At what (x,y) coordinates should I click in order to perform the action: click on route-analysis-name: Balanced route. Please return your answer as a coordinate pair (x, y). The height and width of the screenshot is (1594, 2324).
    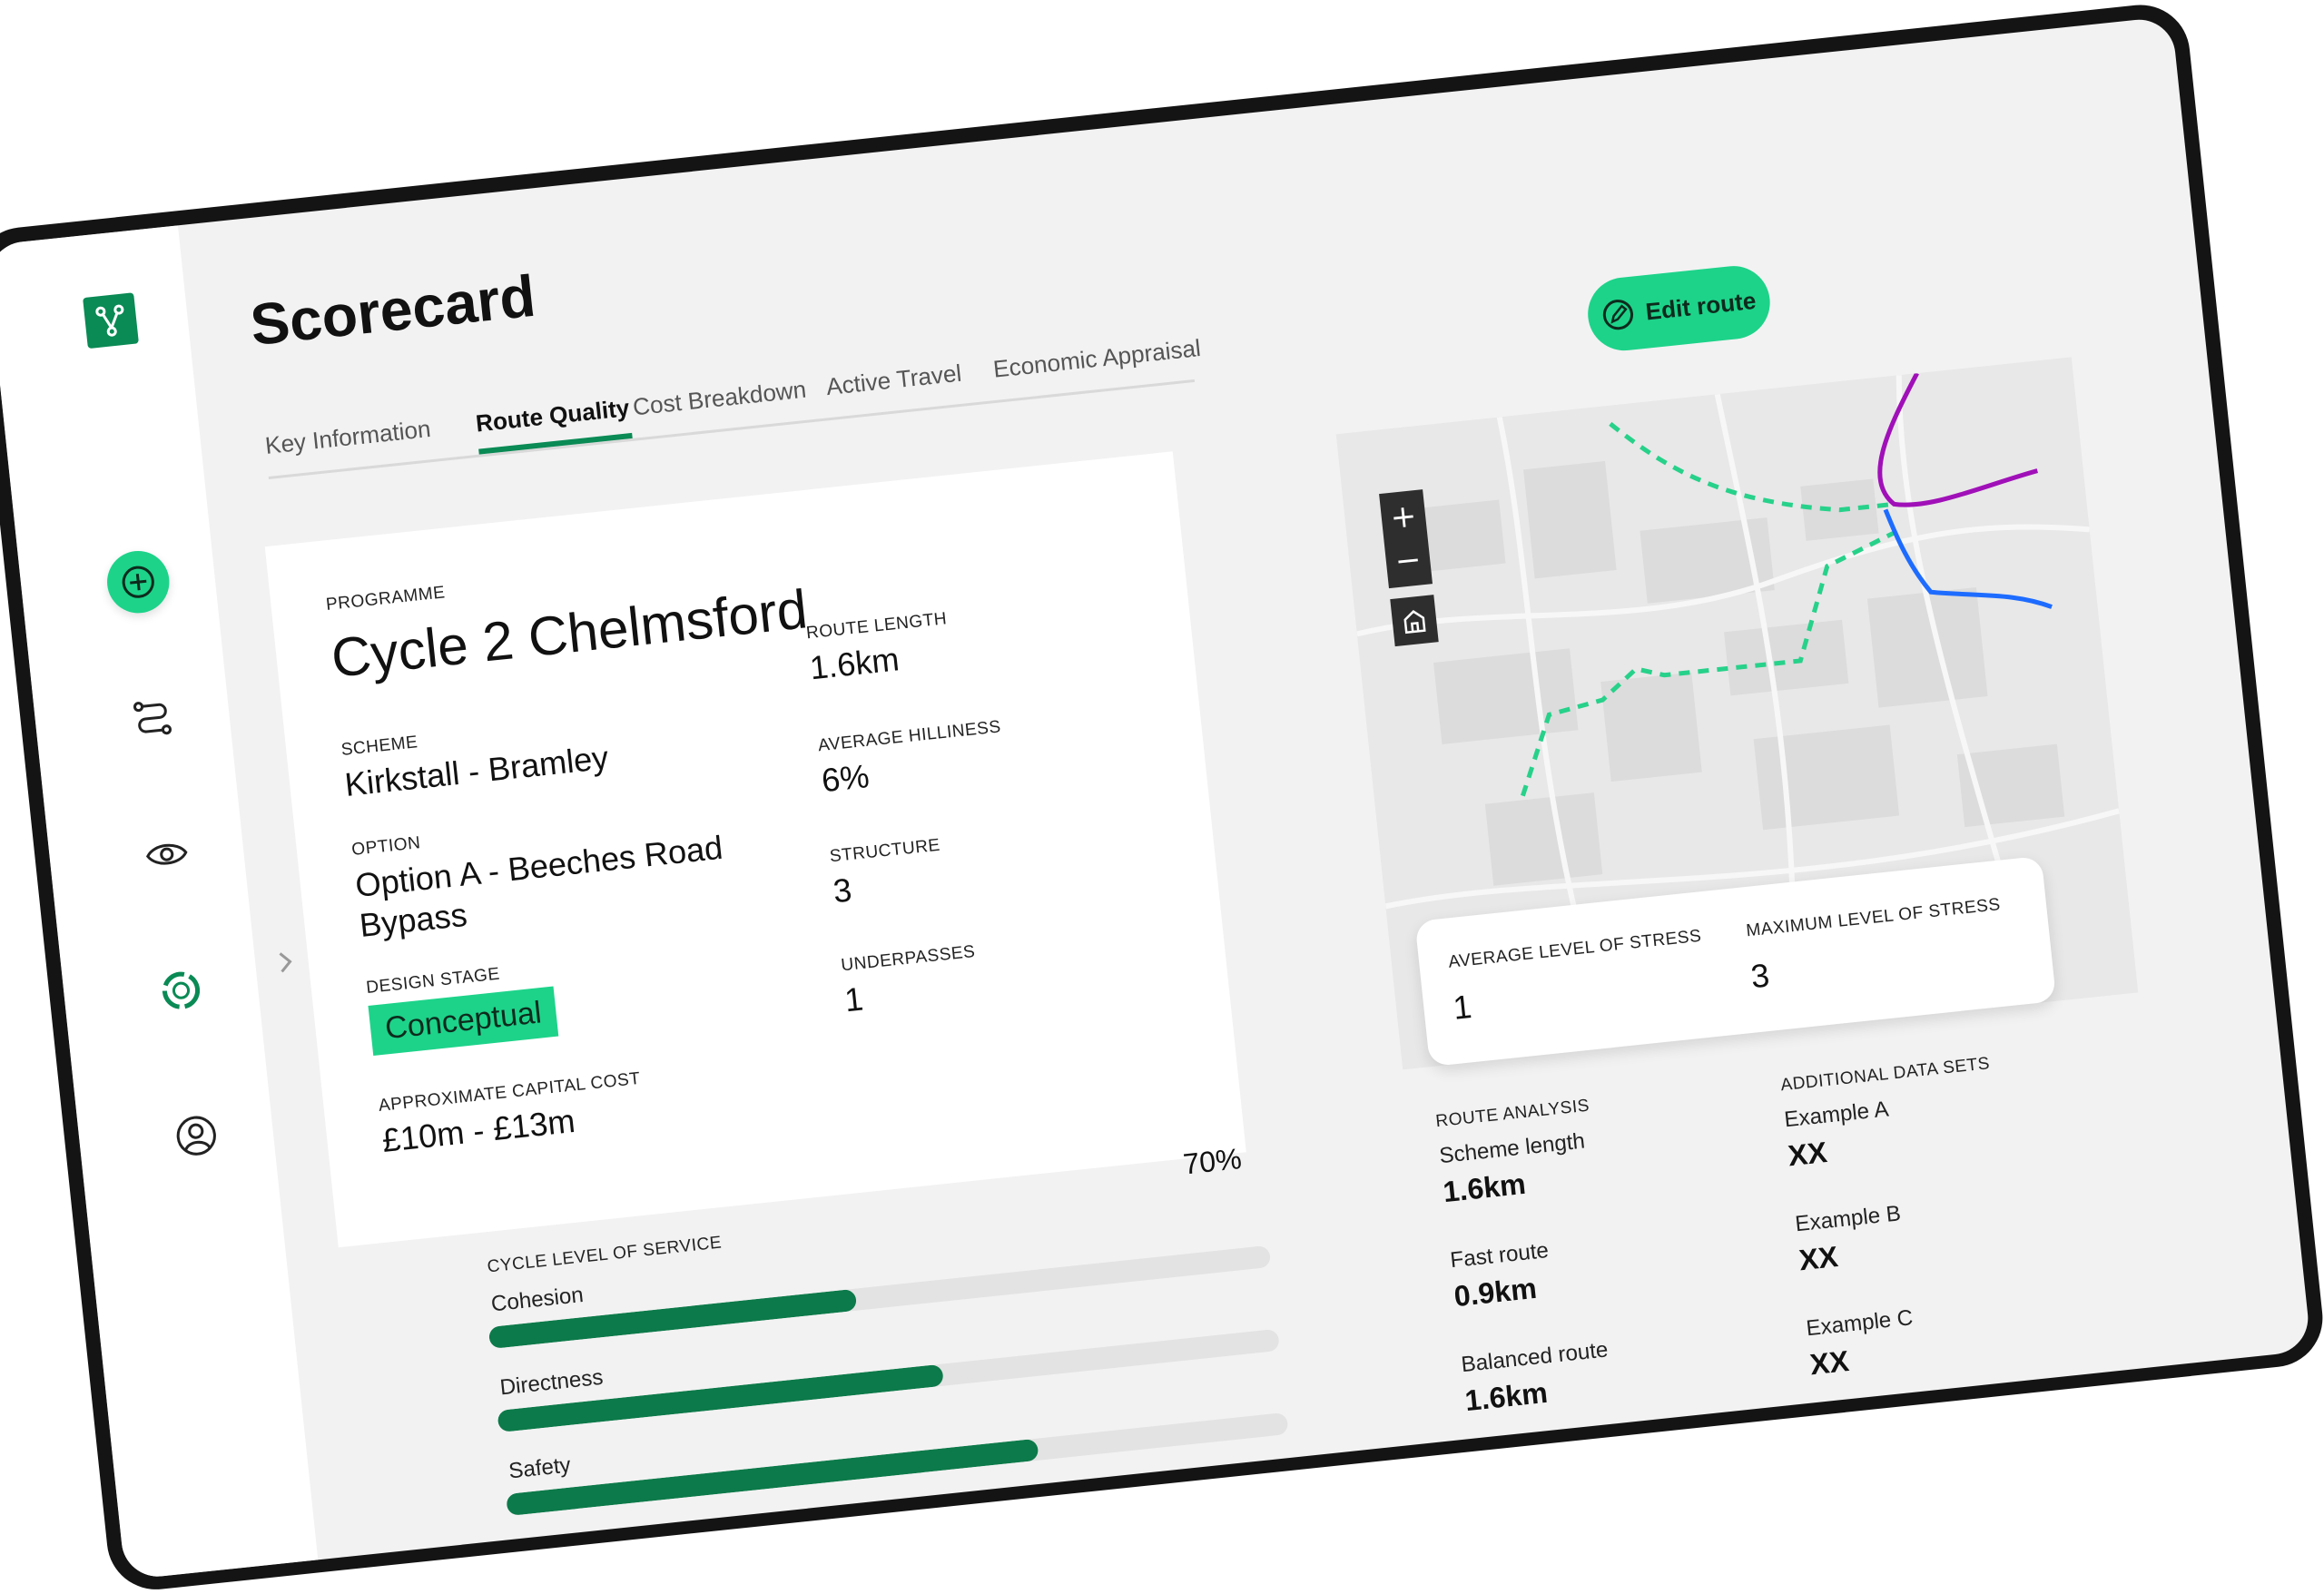
    Looking at the image, I should click on (1535, 1358).